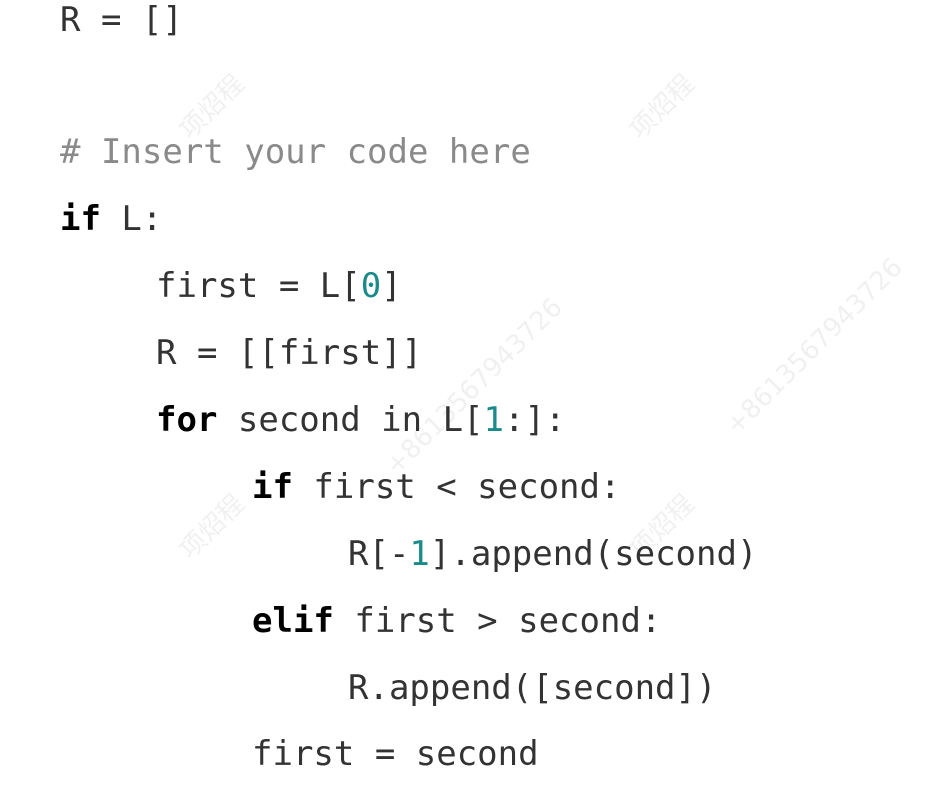 Image resolution: width=930 pixels, height=796 pixels. I want to click on code-line: if L:, so click(111, 219).